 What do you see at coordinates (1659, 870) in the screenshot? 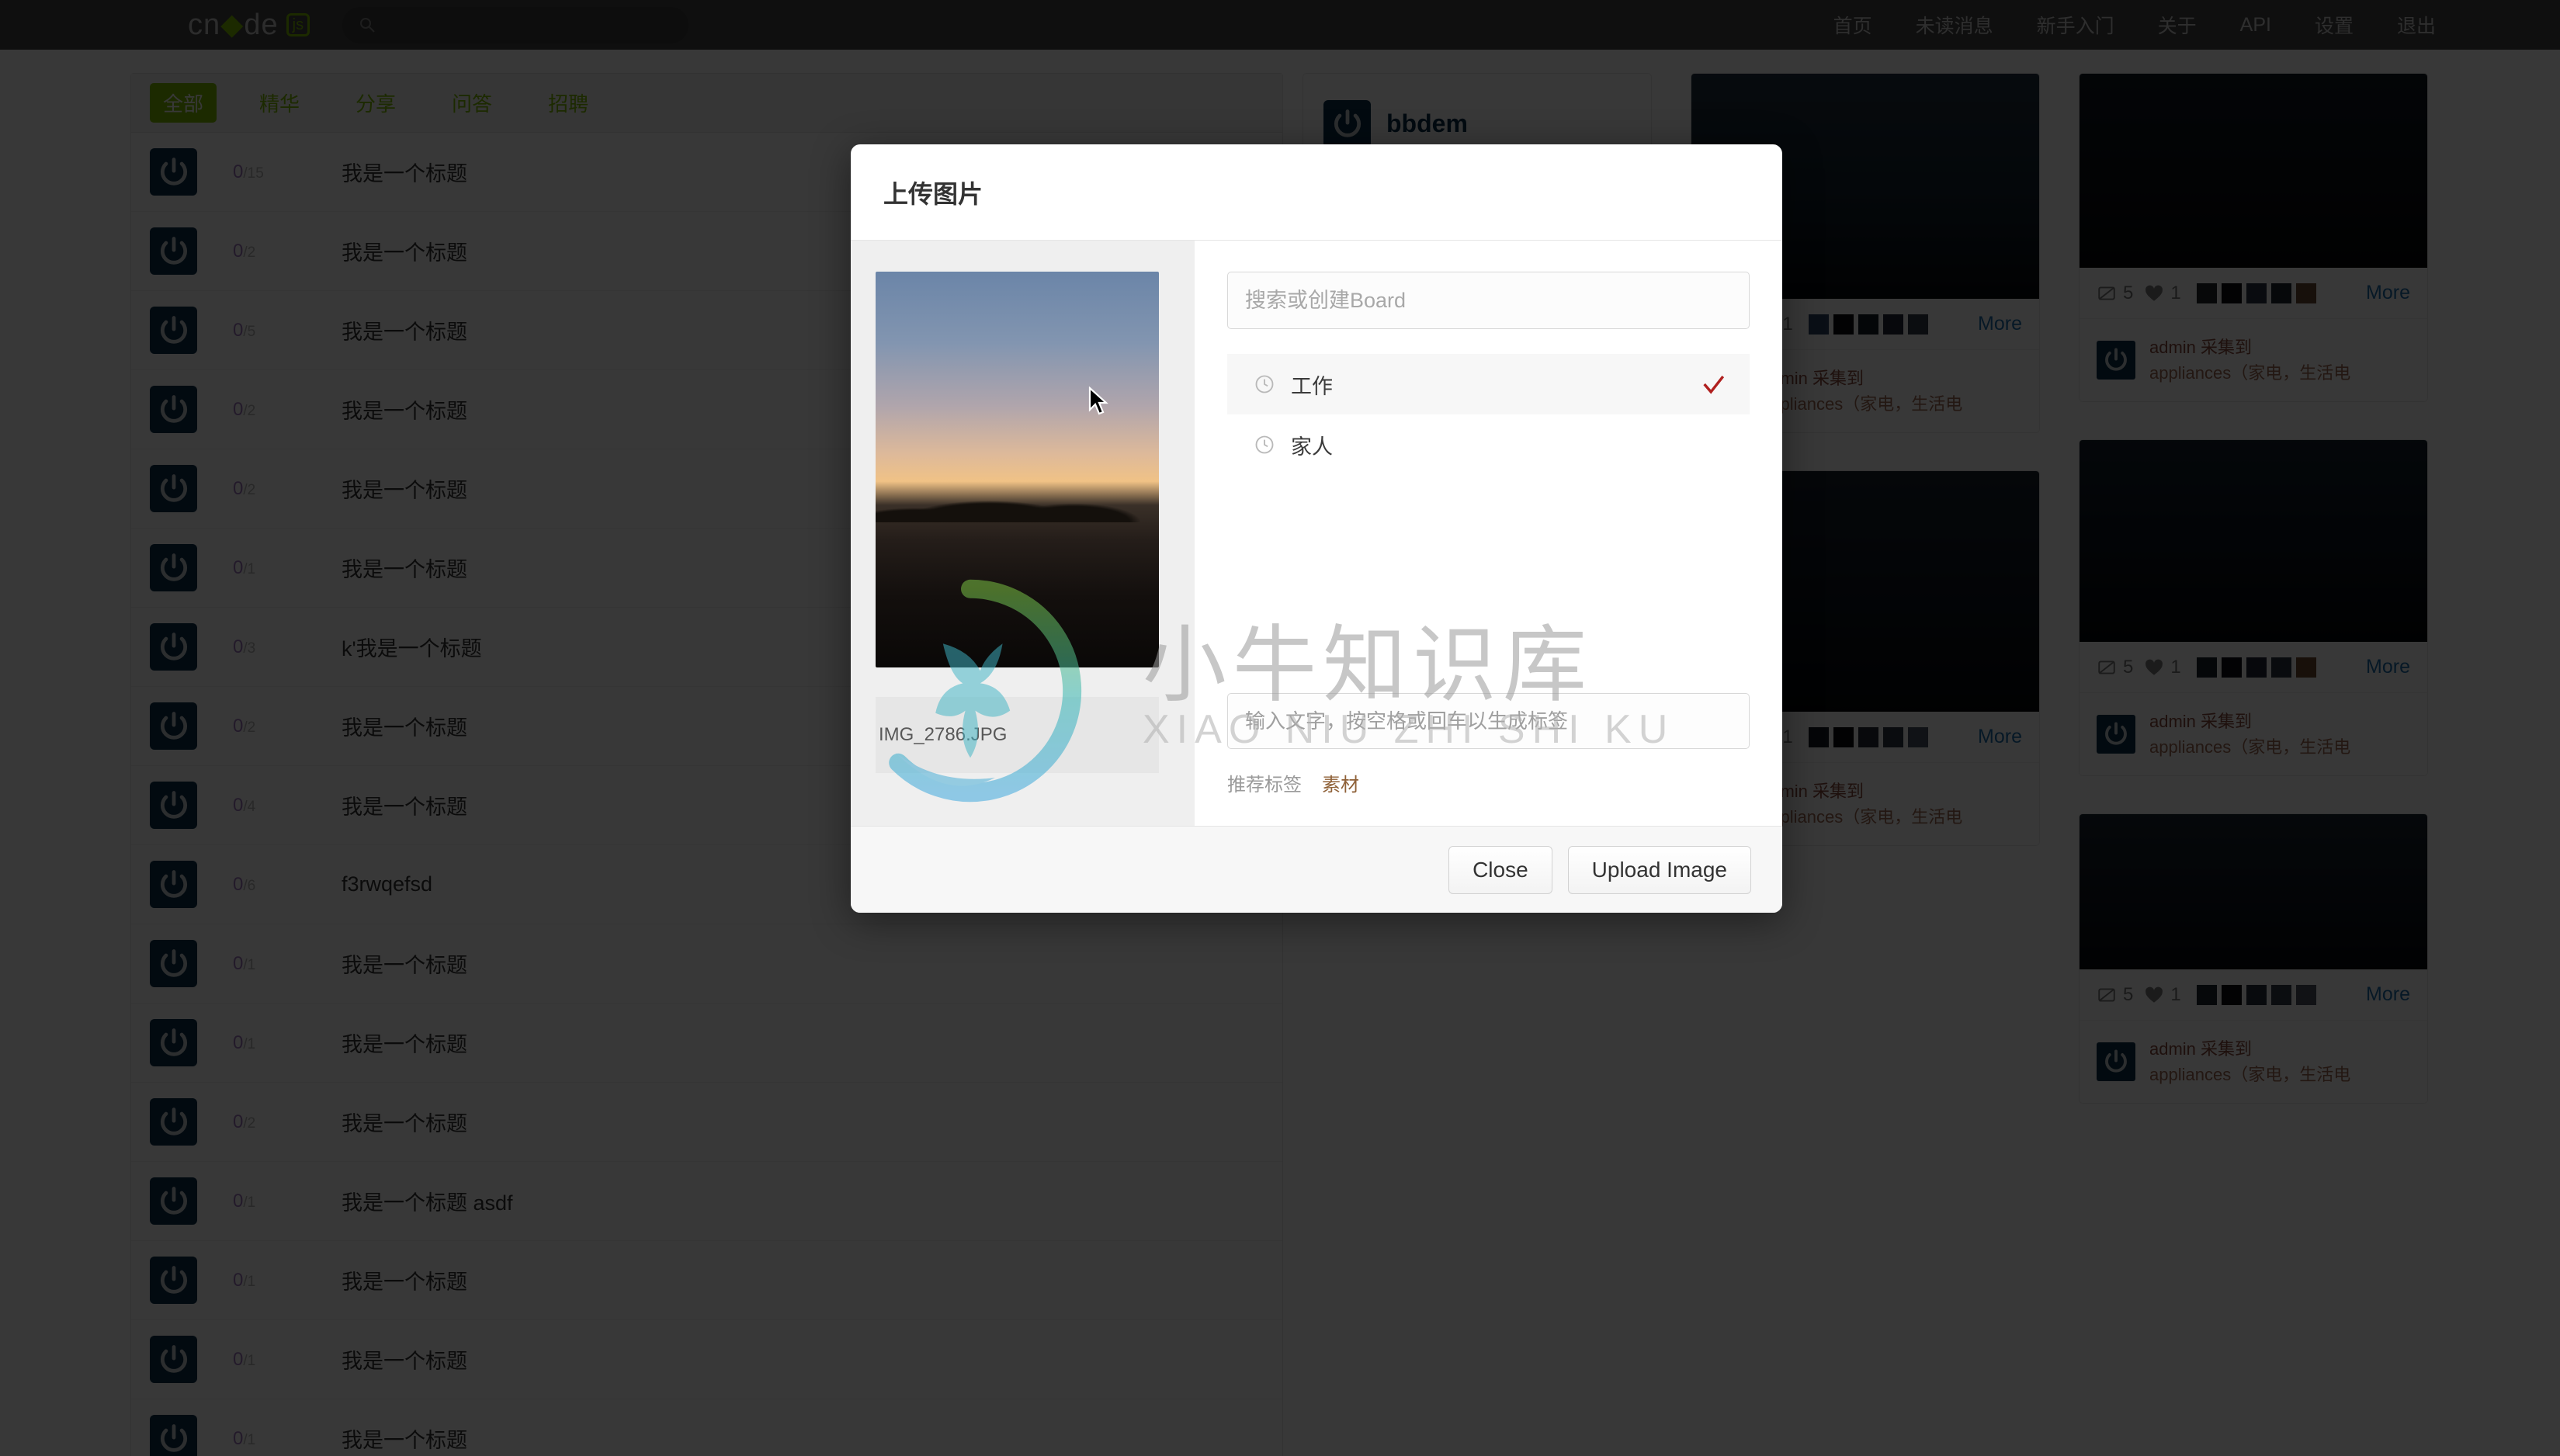
I see `upload-image-button: Upload Image` at bounding box center [1659, 870].